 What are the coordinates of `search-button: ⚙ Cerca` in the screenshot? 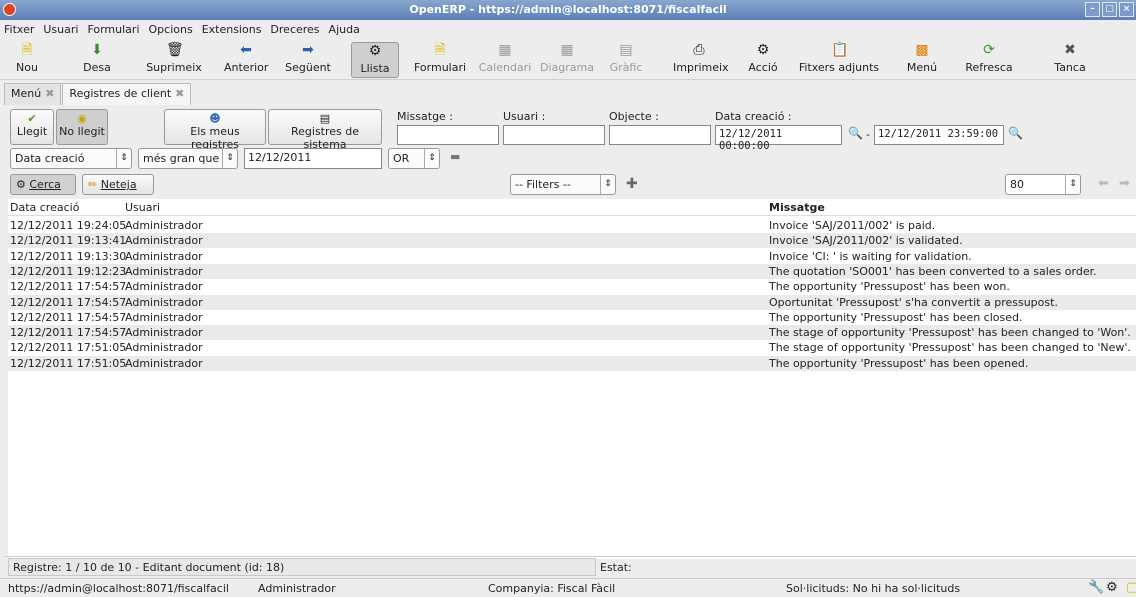 It's located at (43, 184).